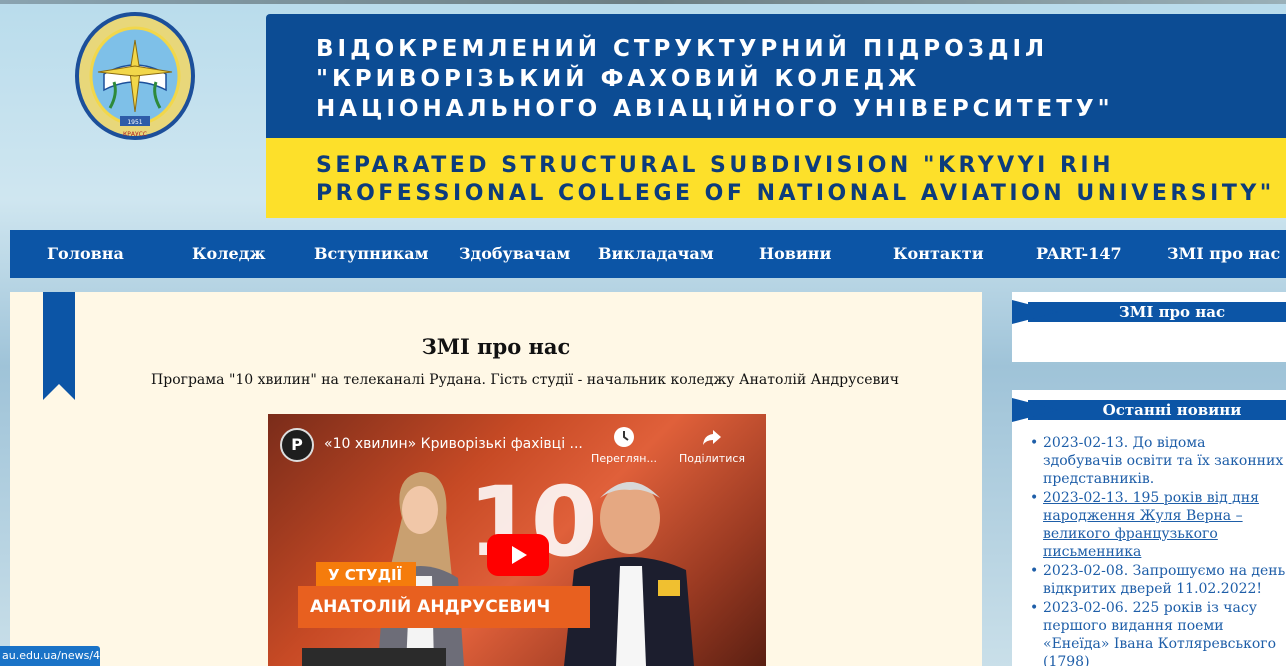 The height and width of the screenshot is (666, 1286). I want to click on play-button, so click(518, 555).